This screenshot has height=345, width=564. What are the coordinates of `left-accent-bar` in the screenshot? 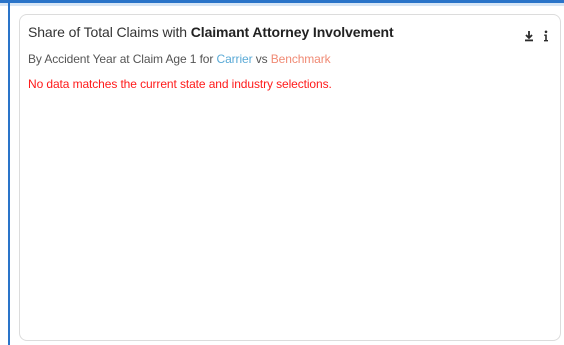 It's located at (9, 174).